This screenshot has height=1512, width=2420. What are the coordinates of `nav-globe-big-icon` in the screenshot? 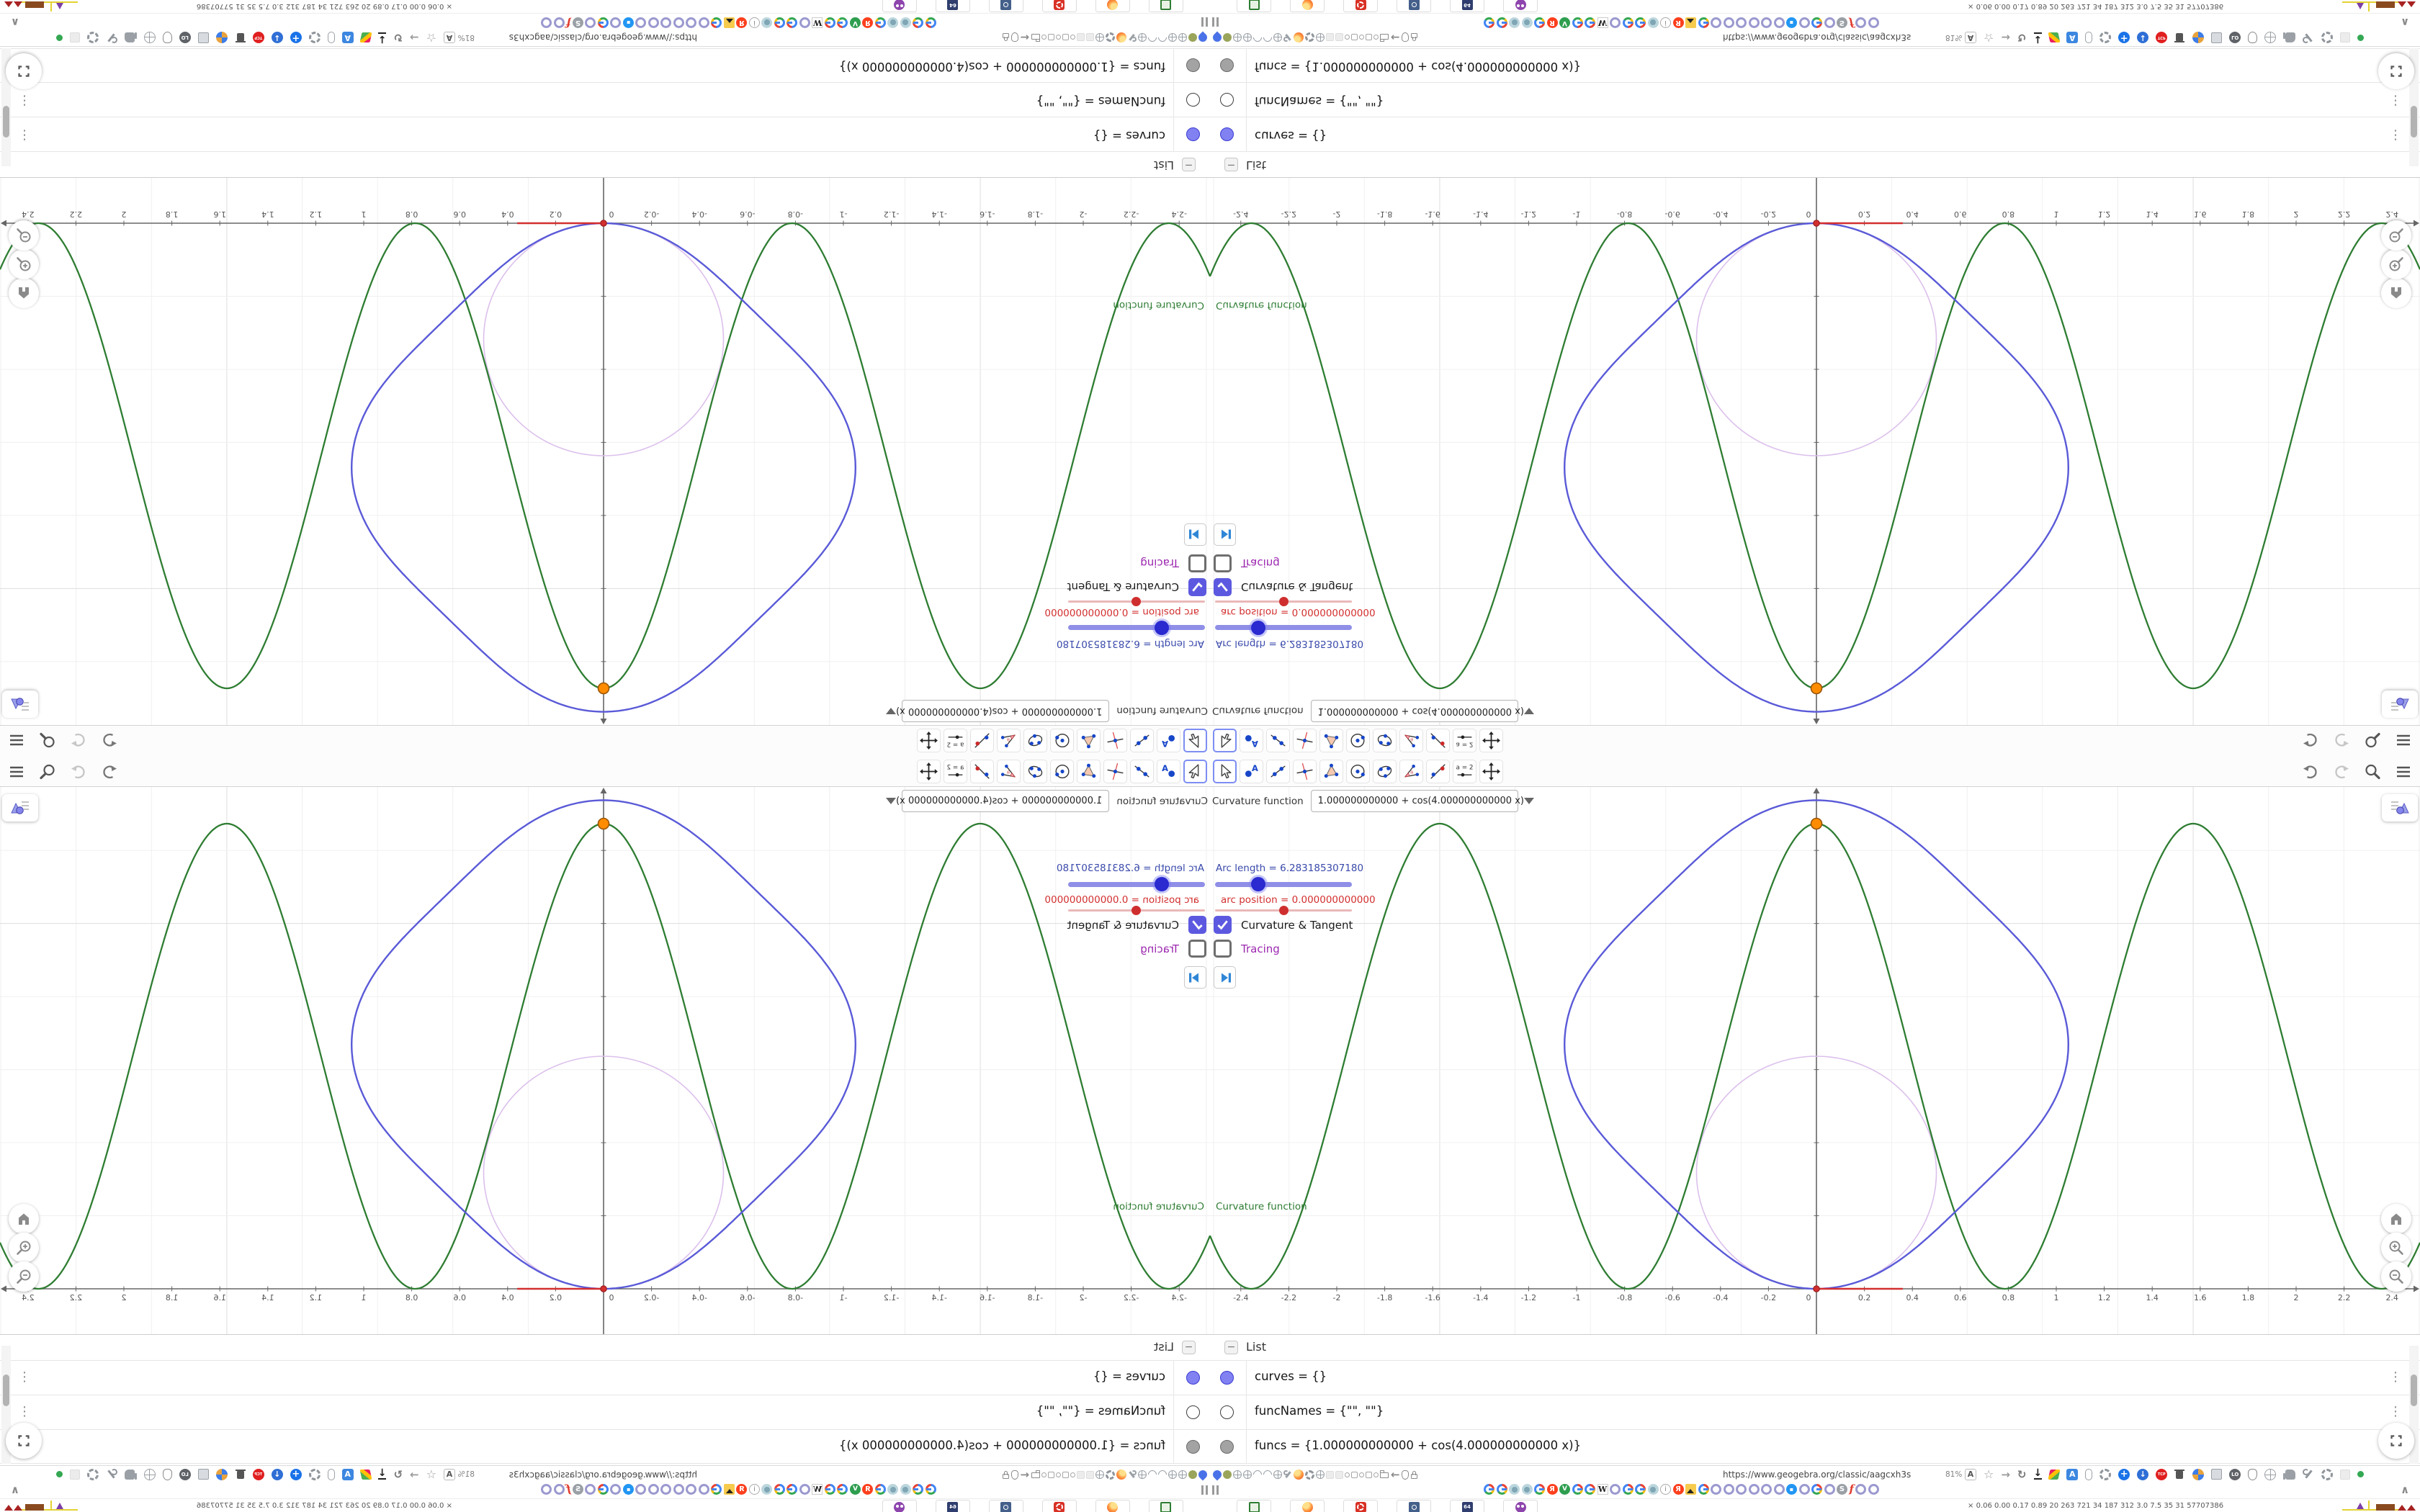 It's located at (149, 38).